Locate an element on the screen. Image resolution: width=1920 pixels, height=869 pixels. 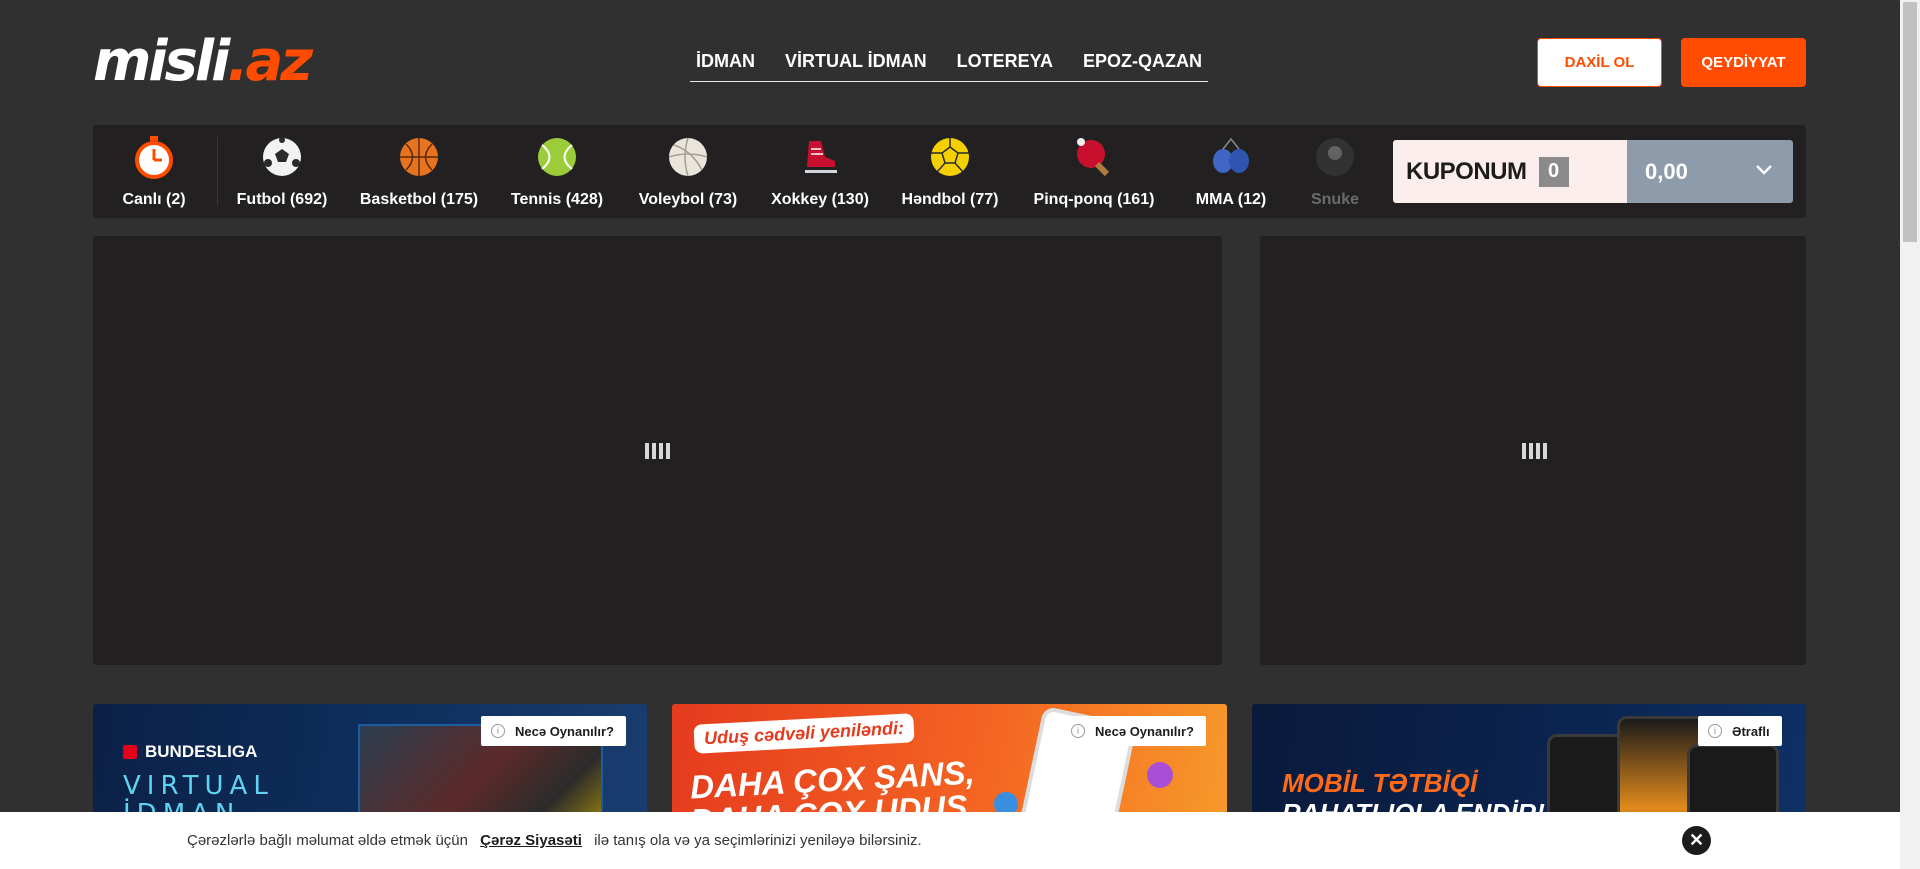
bundesliga-mark-icon is located at coordinates (130, 752).